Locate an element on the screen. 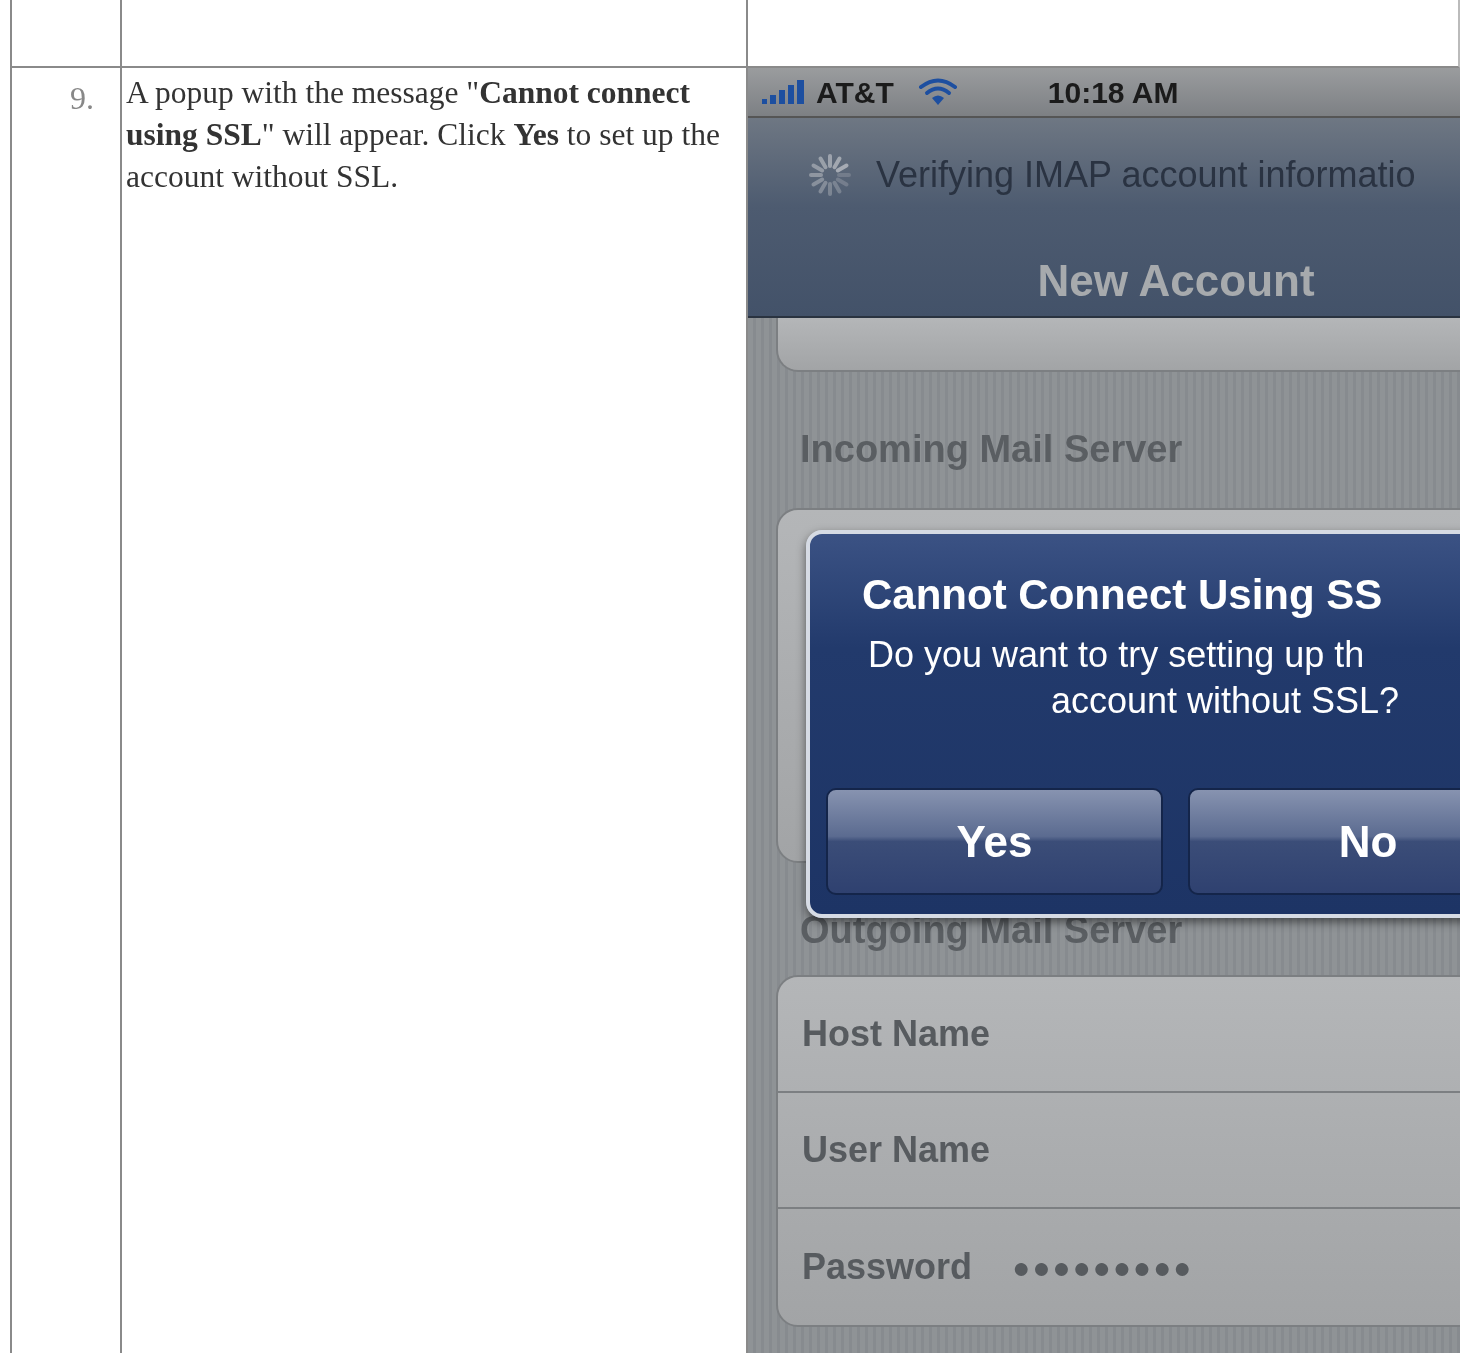  password-value: ●●●●●●●●● is located at coordinates (1103, 1267).